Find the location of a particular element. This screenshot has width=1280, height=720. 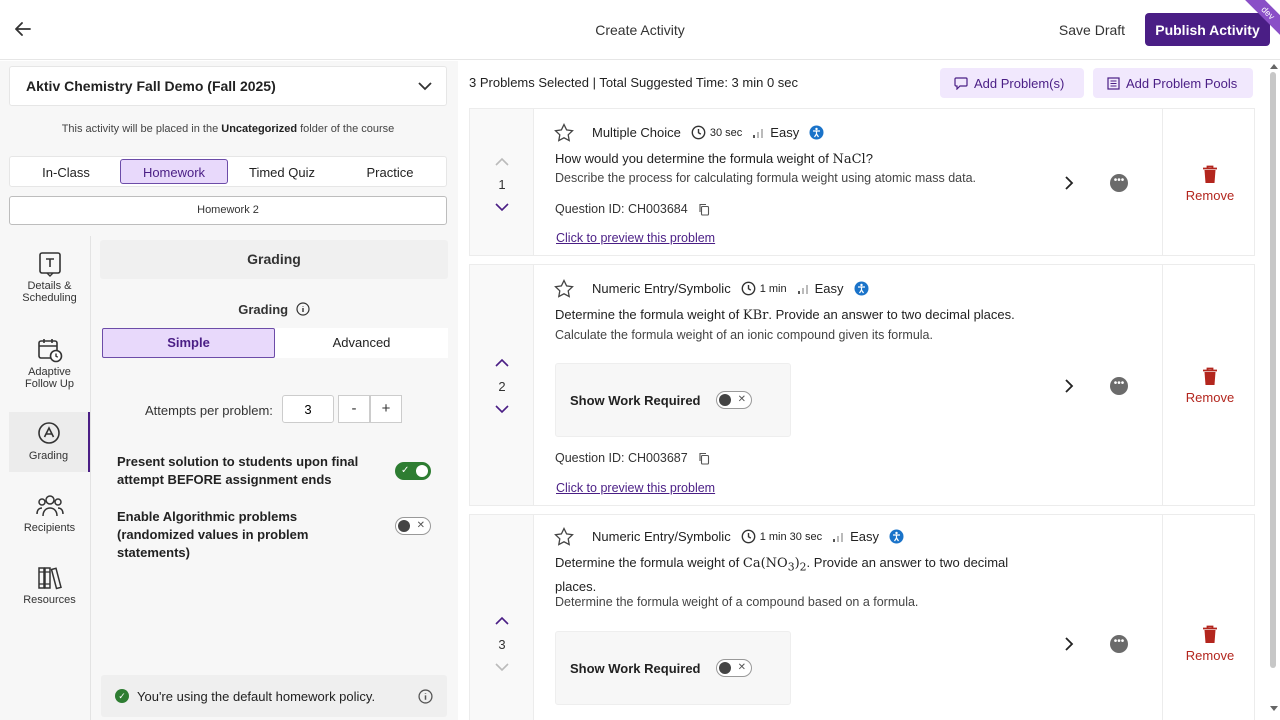

grading-title: Grading is located at coordinates (274, 259).